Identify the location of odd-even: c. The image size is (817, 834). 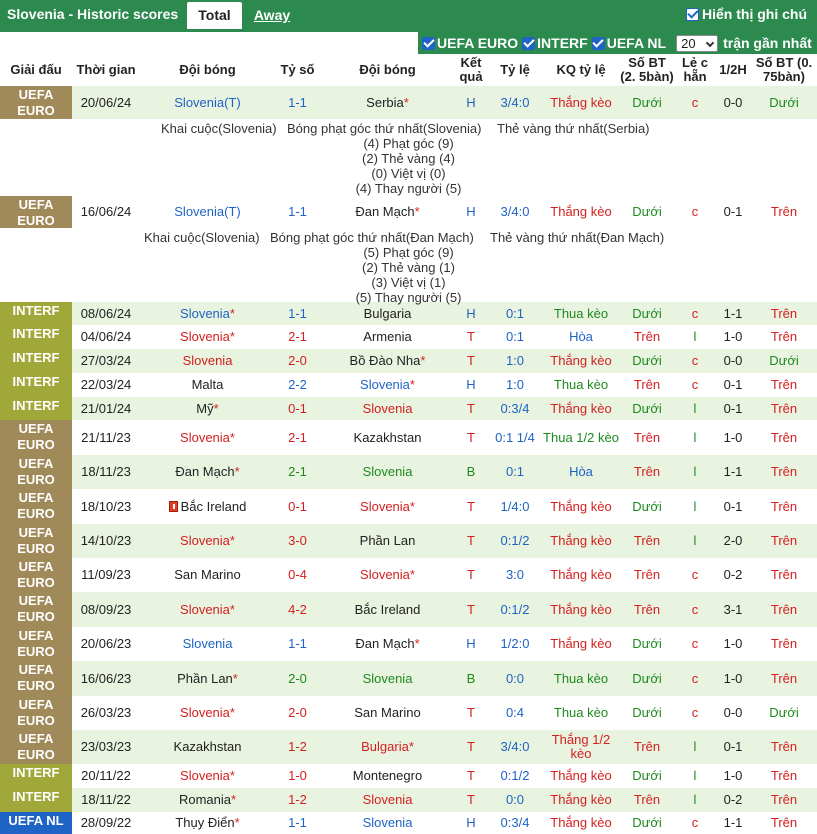
(695, 384).